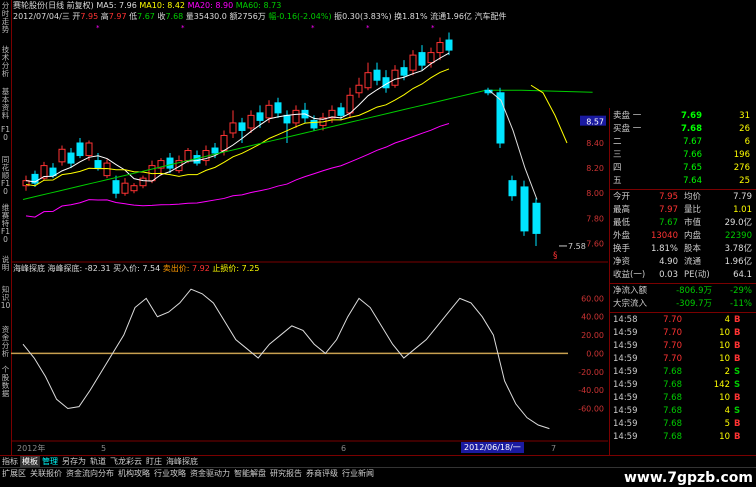 The height and width of the screenshot is (487, 756). I want to click on flow-row-0: 净流入额 -806.9万 -29%, so click(683, 291).